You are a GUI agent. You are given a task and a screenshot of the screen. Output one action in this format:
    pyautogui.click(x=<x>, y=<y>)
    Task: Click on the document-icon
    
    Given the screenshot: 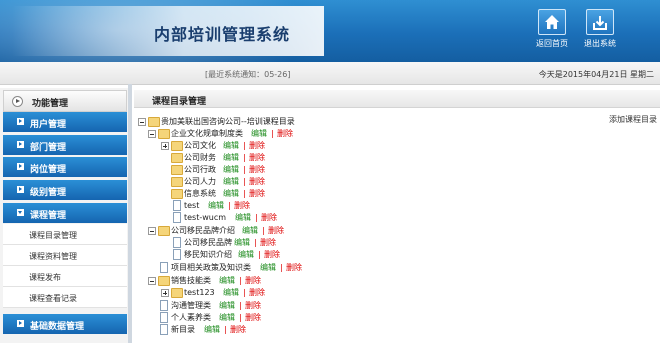 What is the action you would take?
    pyautogui.click(x=164, y=329)
    